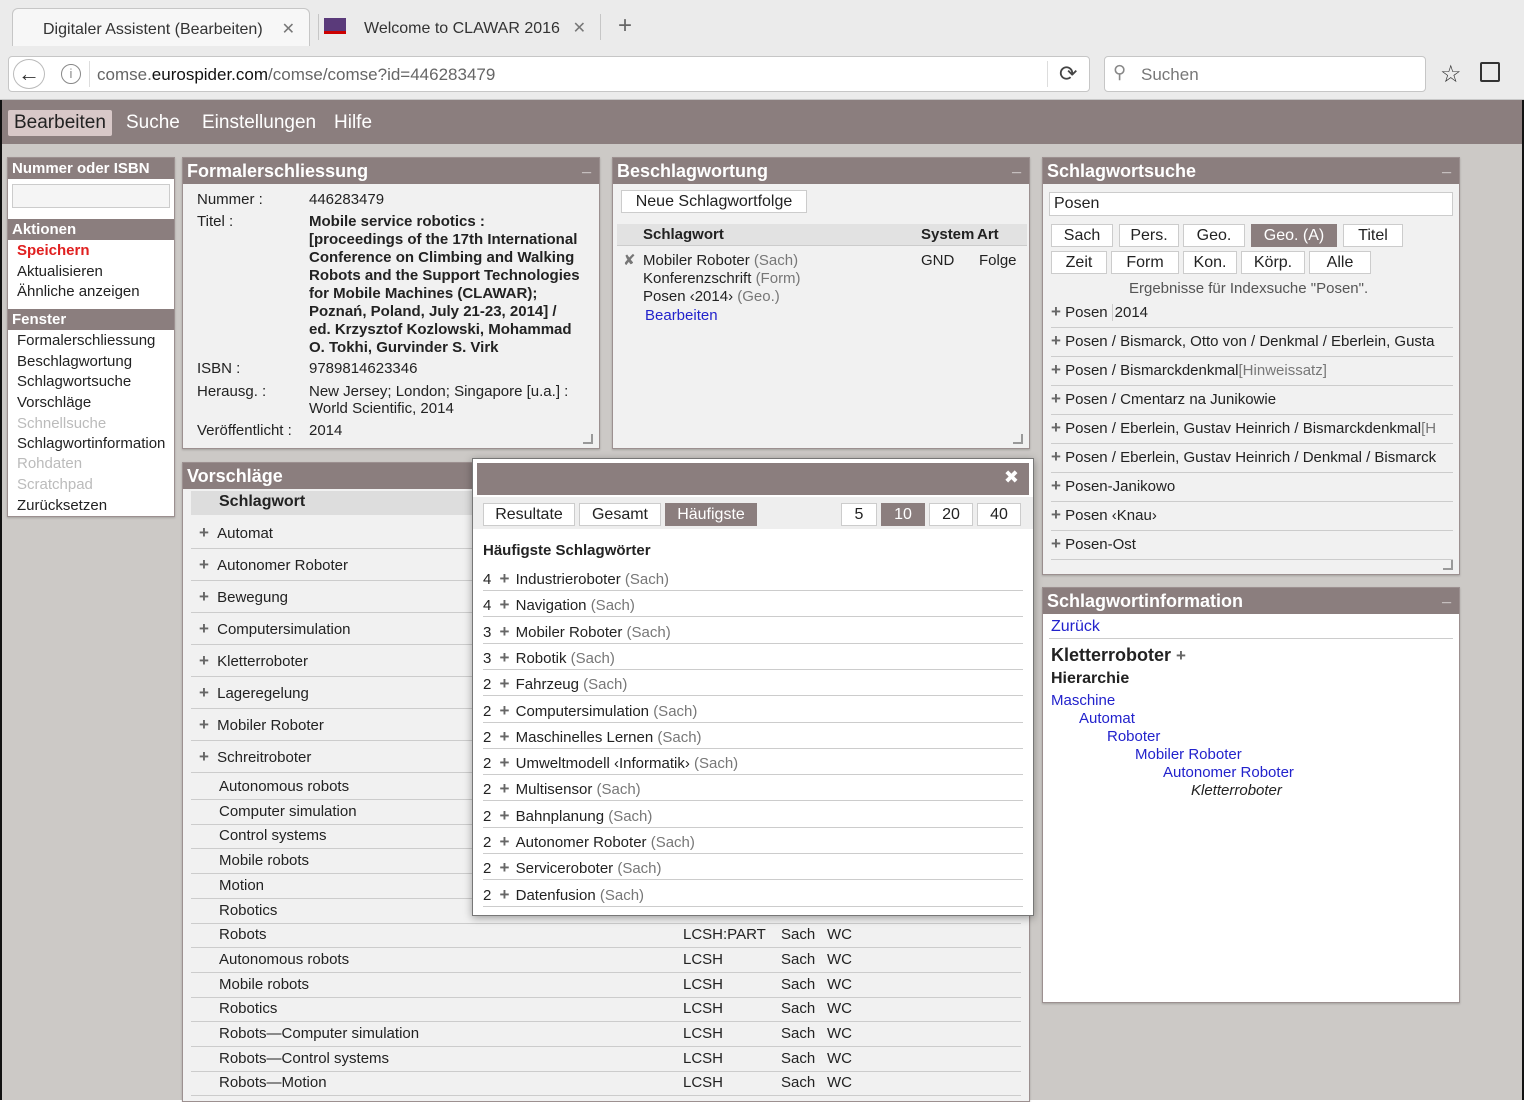 The image size is (1524, 1102). I want to click on filter-button: Zeit, so click(1079, 262).